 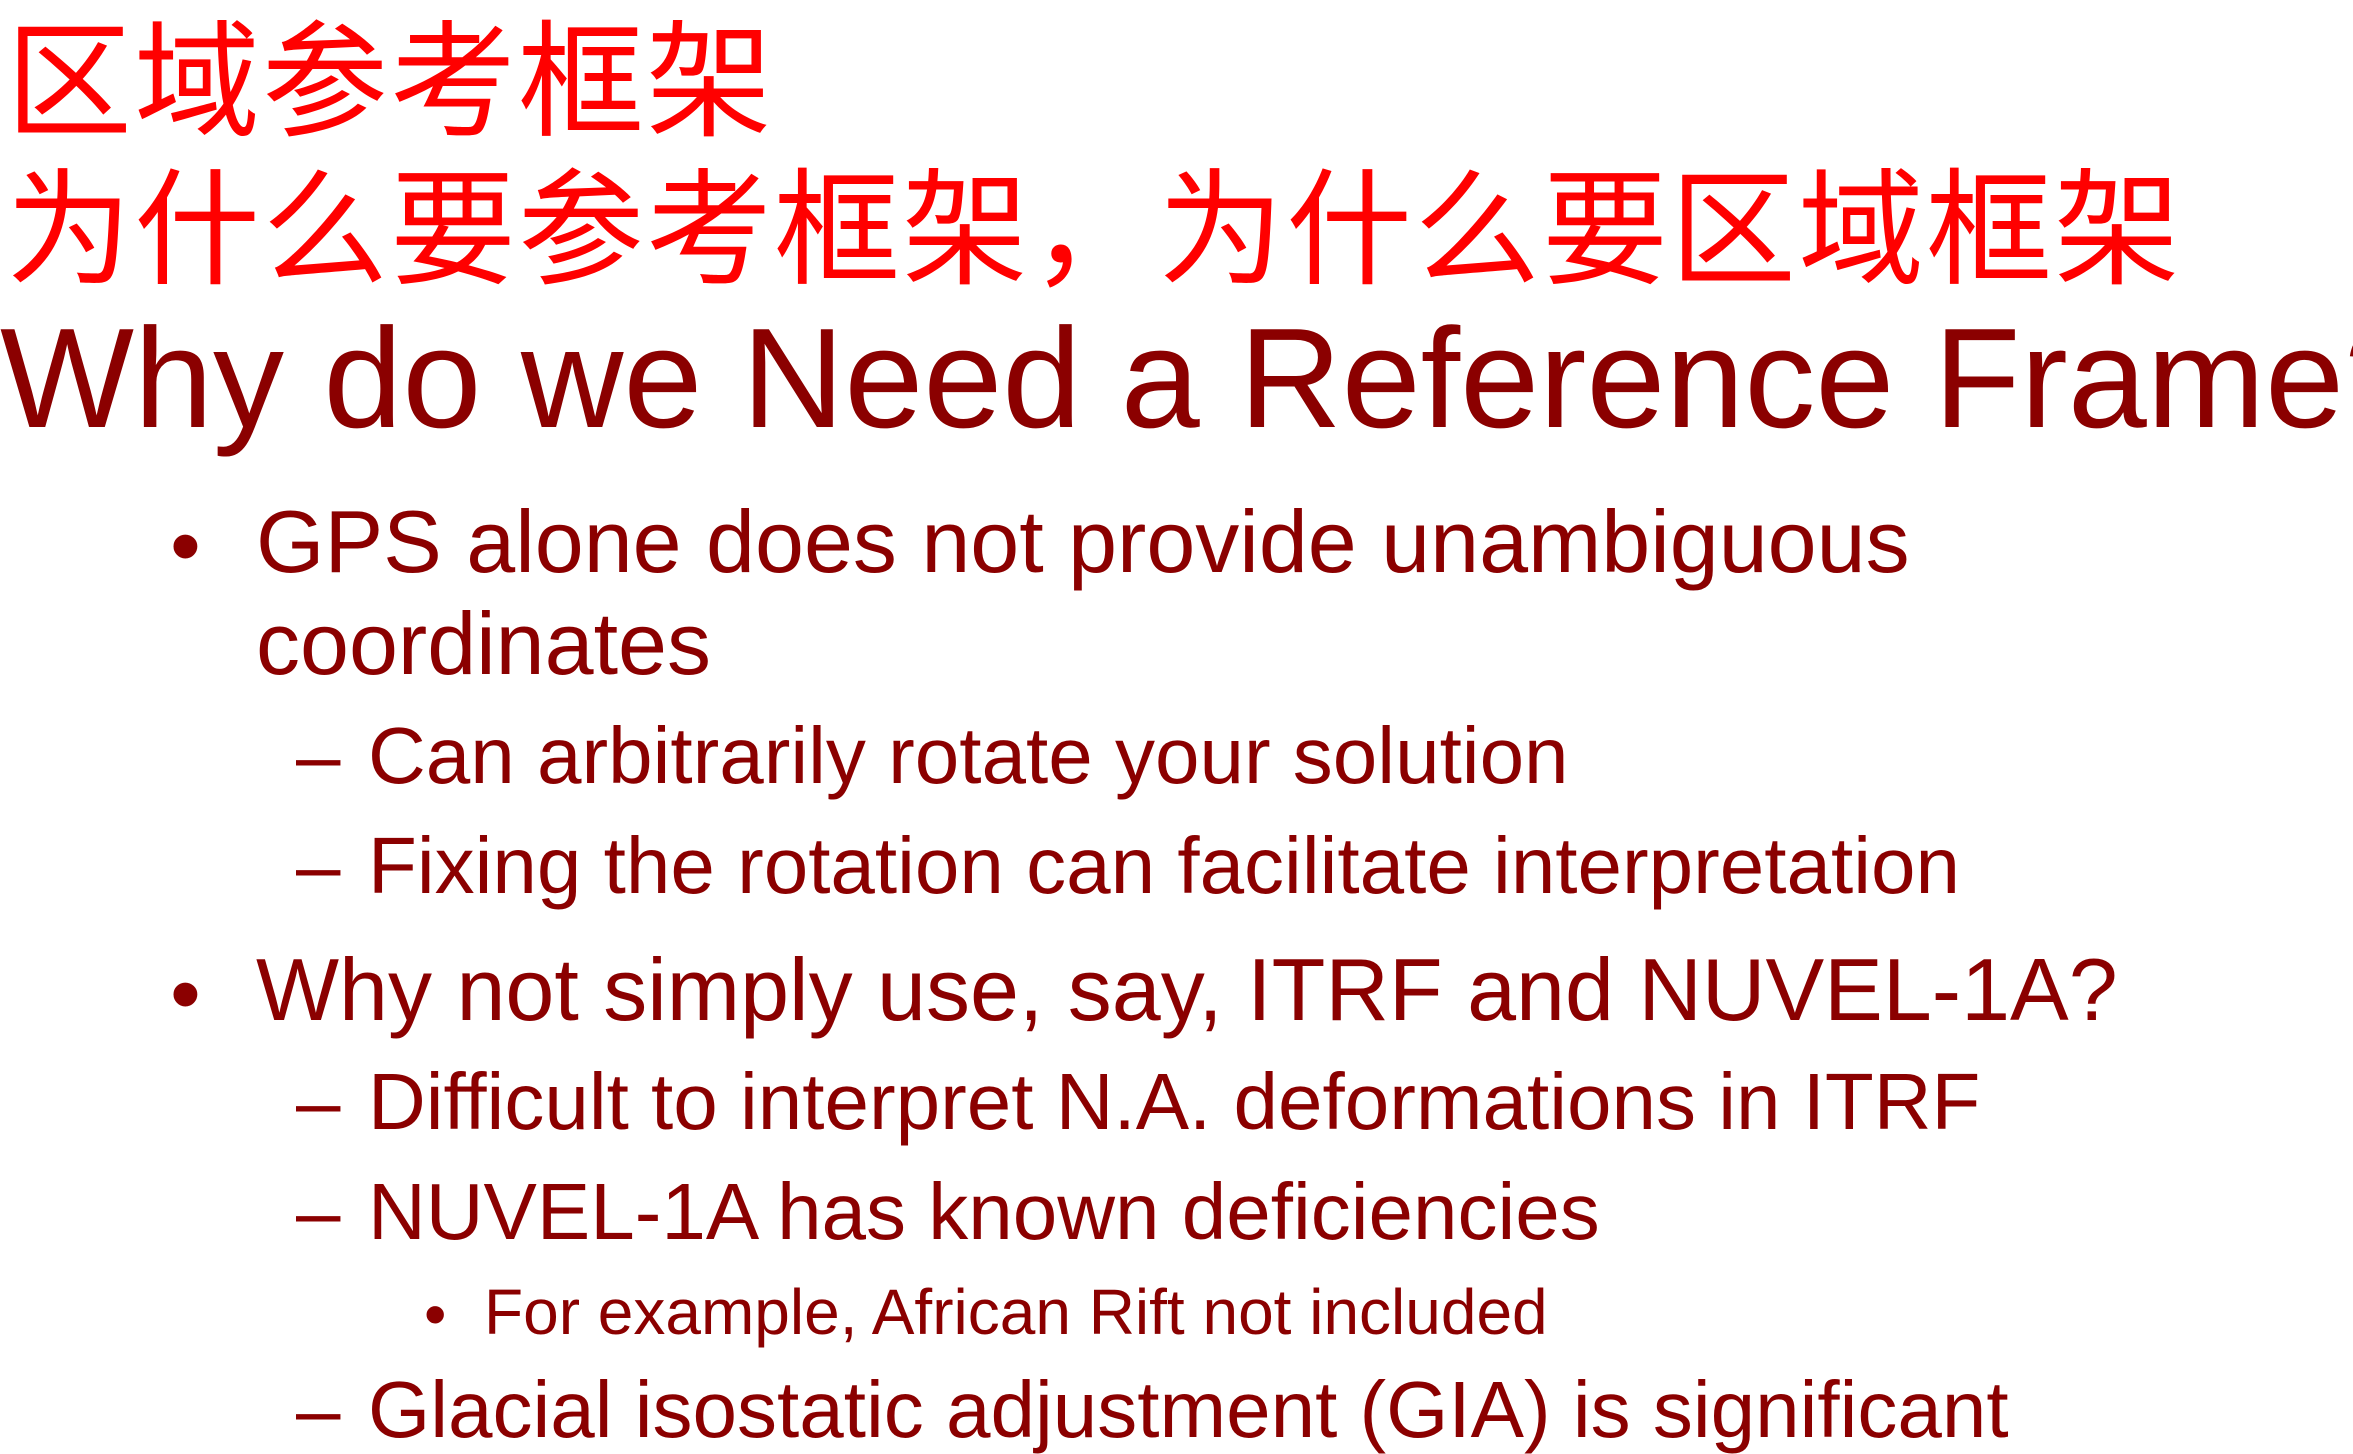 What do you see at coordinates (968, 755) in the screenshot?
I see `sub-bullet-rotate: Can arbitrarily rotate your solution` at bounding box center [968, 755].